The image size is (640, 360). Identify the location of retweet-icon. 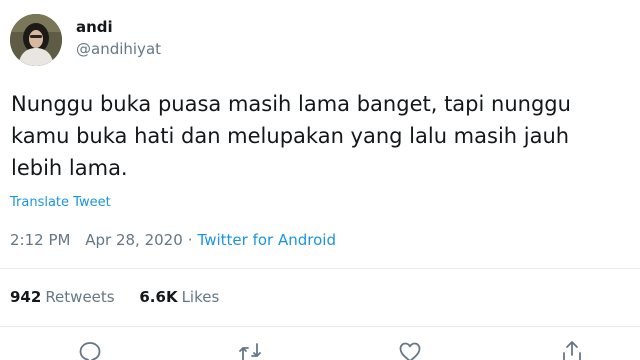
(250, 351).